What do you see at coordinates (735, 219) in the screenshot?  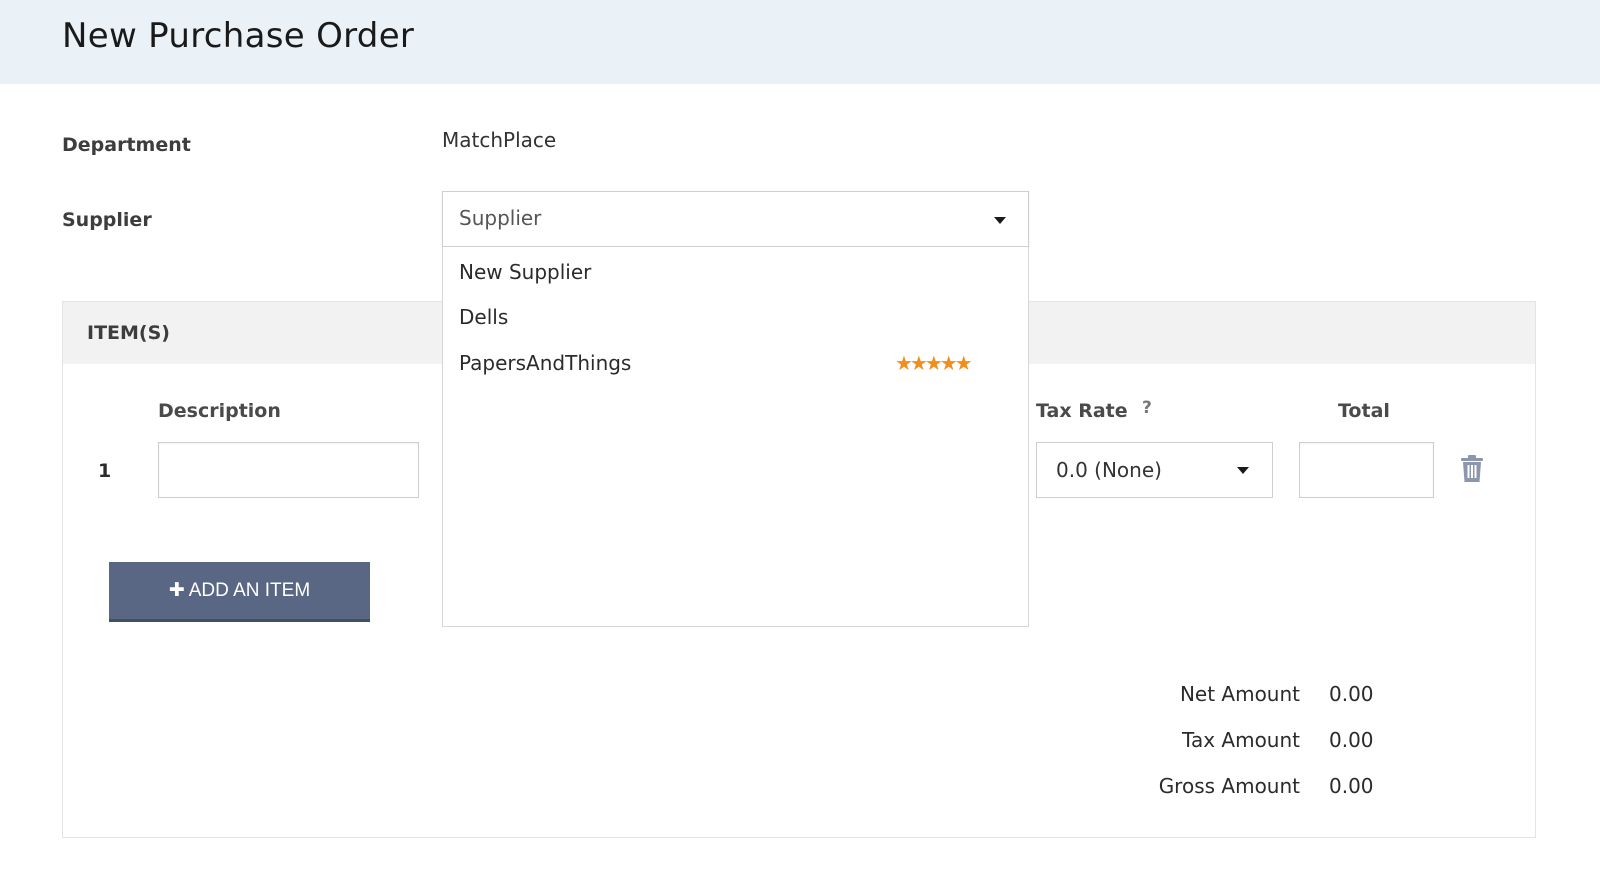 I see `supplier-select: Supplier` at bounding box center [735, 219].